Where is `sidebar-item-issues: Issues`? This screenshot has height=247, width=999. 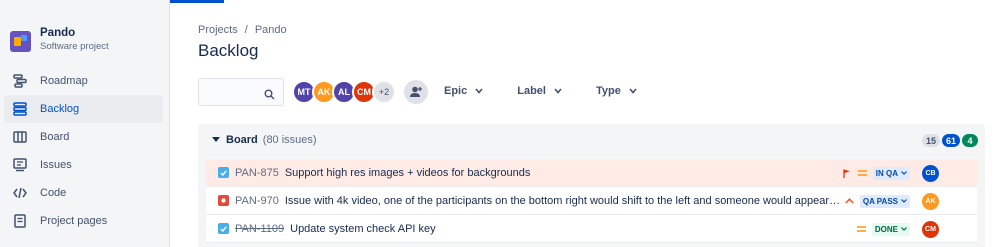 sidebar-item-issues: Issues is located at coordinates (83, 165).